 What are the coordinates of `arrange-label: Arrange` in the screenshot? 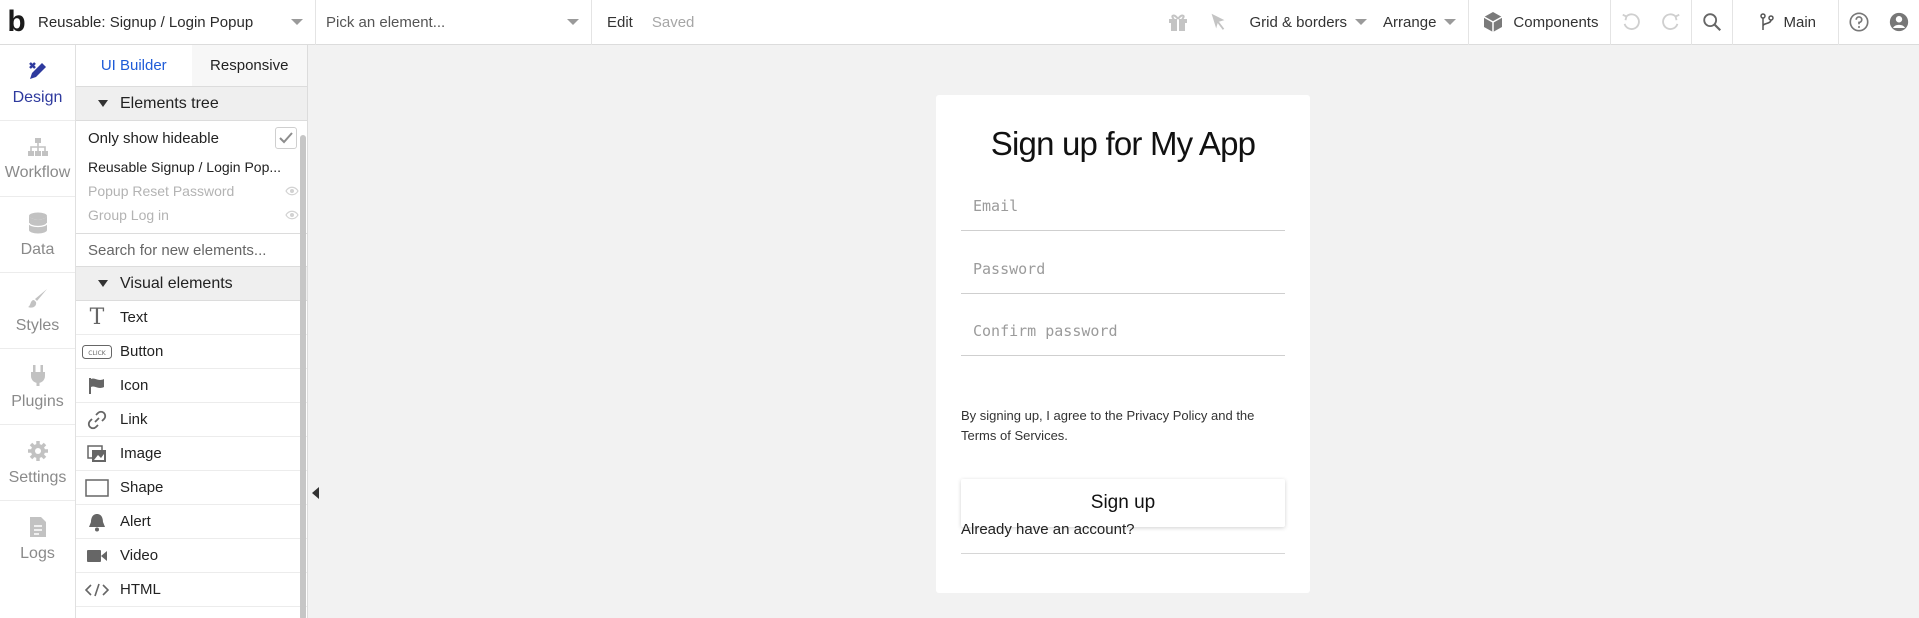 It's located at (1410, 22).